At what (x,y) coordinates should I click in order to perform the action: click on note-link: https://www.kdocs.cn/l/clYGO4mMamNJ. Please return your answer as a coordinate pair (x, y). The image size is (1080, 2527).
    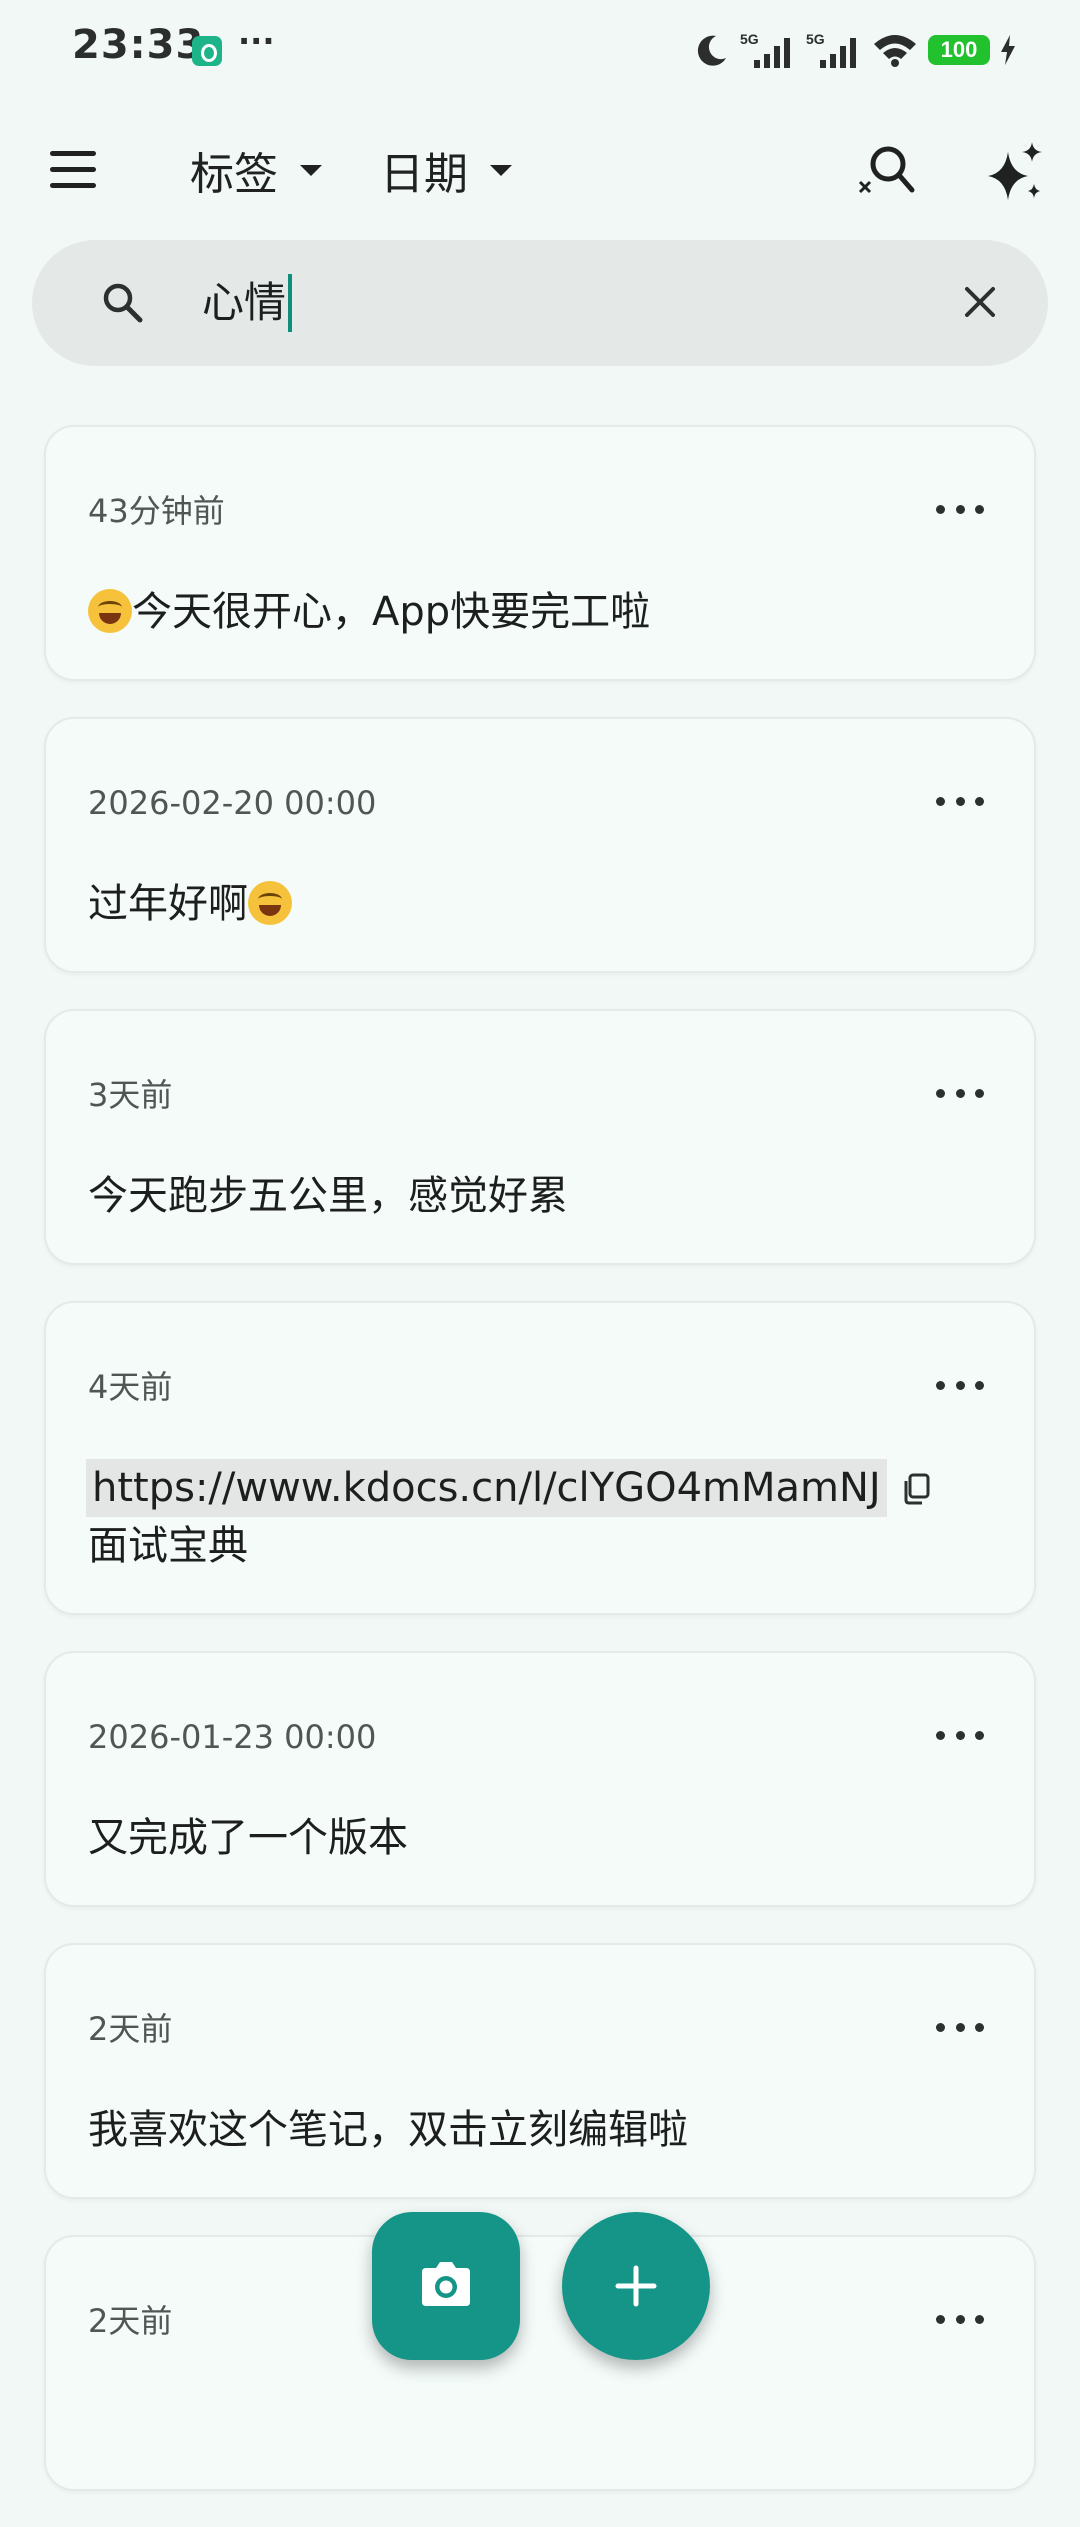
    Looking at the image, I should click on (486, 1488).